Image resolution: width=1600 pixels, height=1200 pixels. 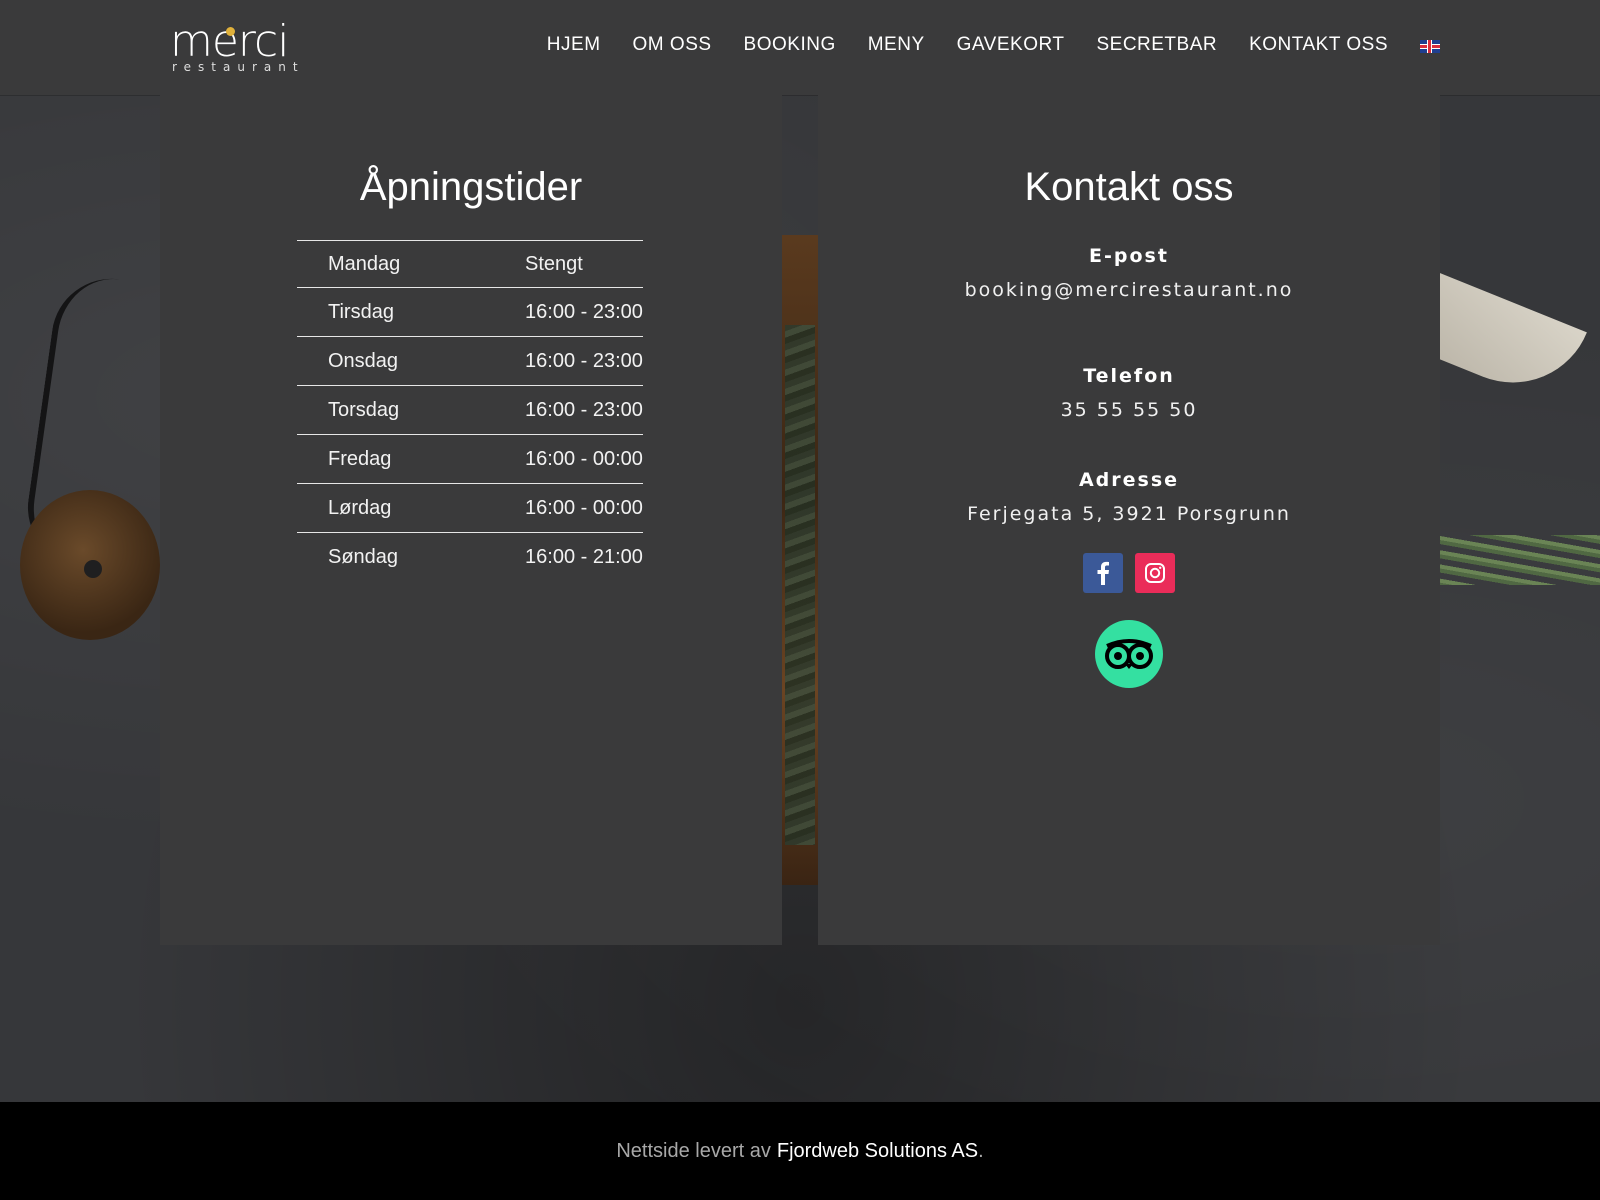 I want to click on logo-accent-dot, so click(x=230, y=31).